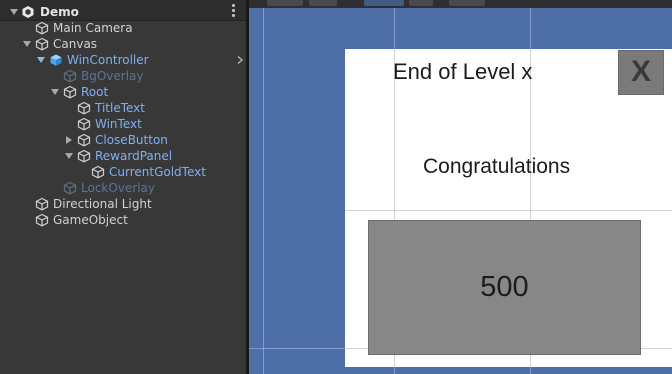  I want to click on hierarchy-label: Root, so click(95, 92).